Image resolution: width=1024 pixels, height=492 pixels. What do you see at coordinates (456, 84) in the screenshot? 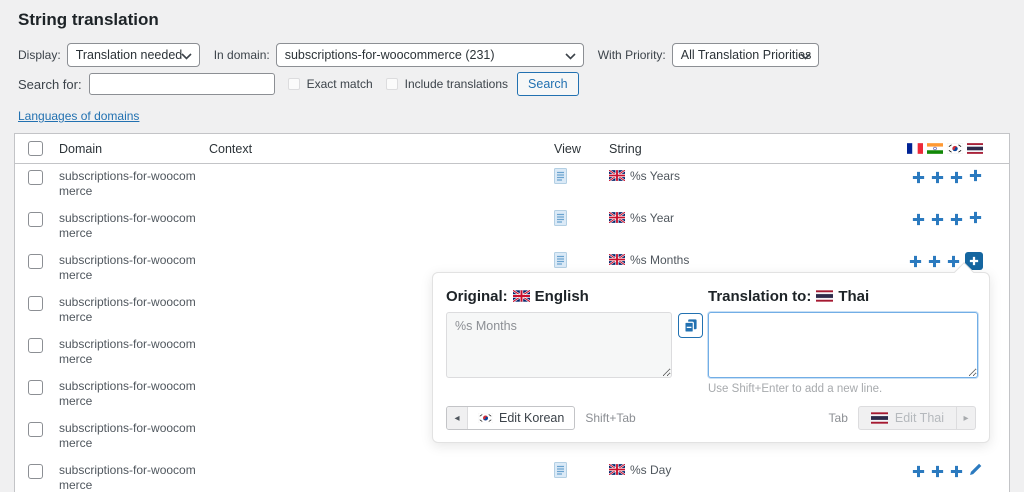
I see `include-translations-label: Include translations` at bounding box center [456, 84].